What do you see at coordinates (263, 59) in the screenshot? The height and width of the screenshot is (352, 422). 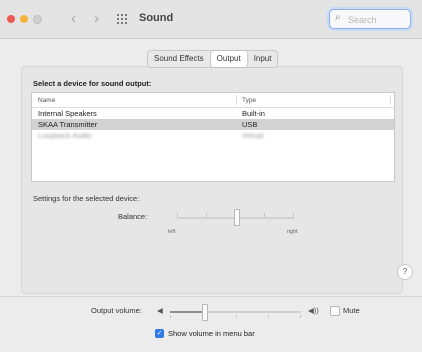 I see `tab-input: Input` at bounding box center [263, 59].